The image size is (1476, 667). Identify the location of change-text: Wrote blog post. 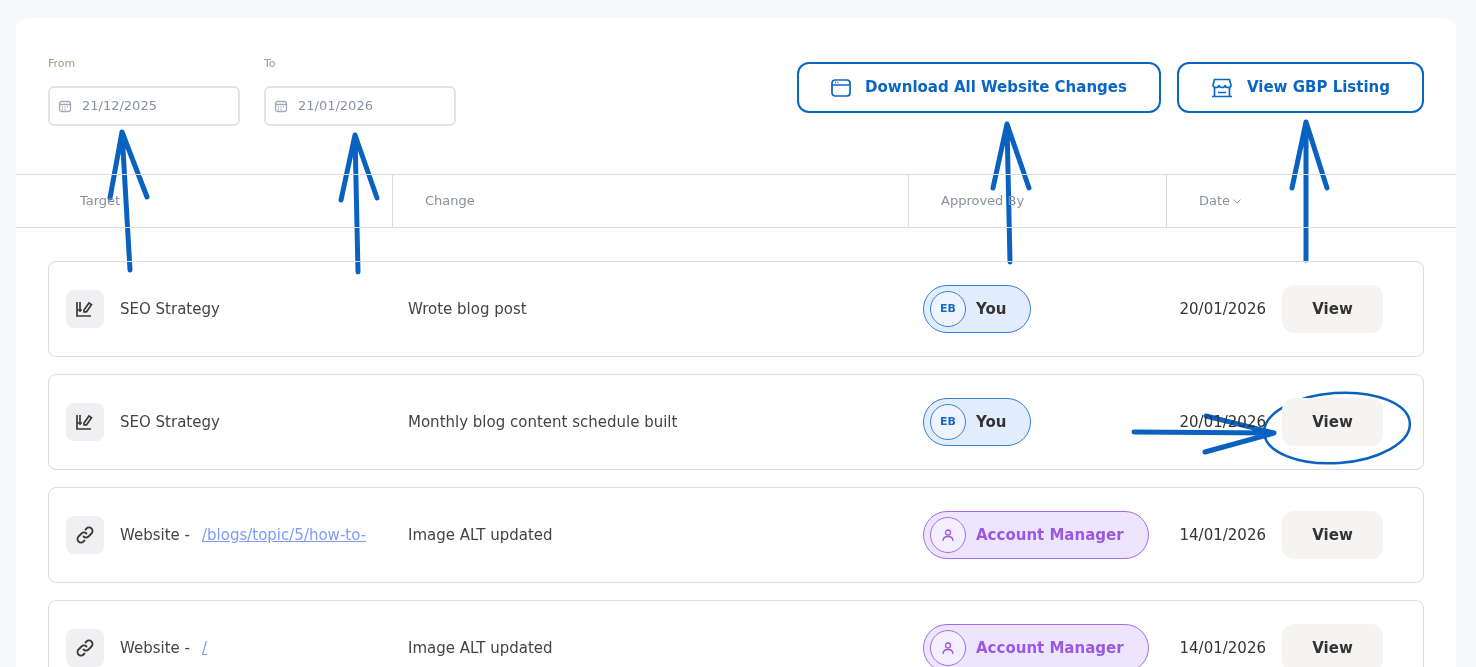
(468, 309).